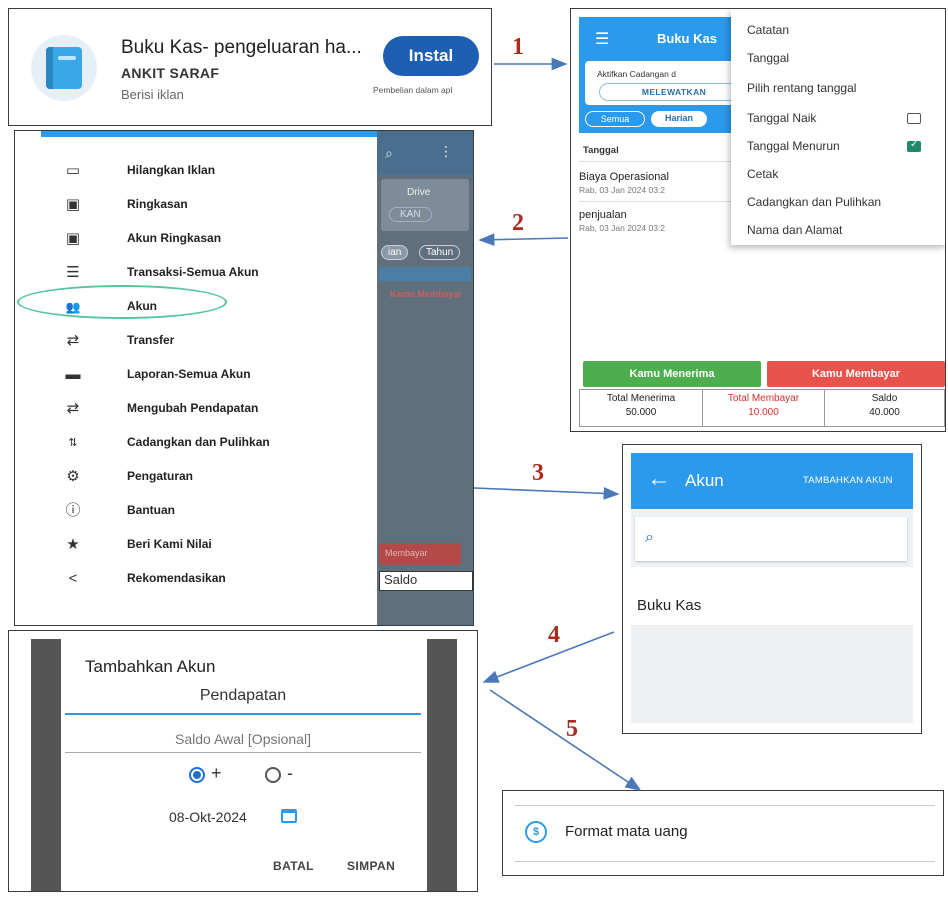 This screenshot has width=948, height=898. I want to click on step-number-3: 3, so click(538, 473).